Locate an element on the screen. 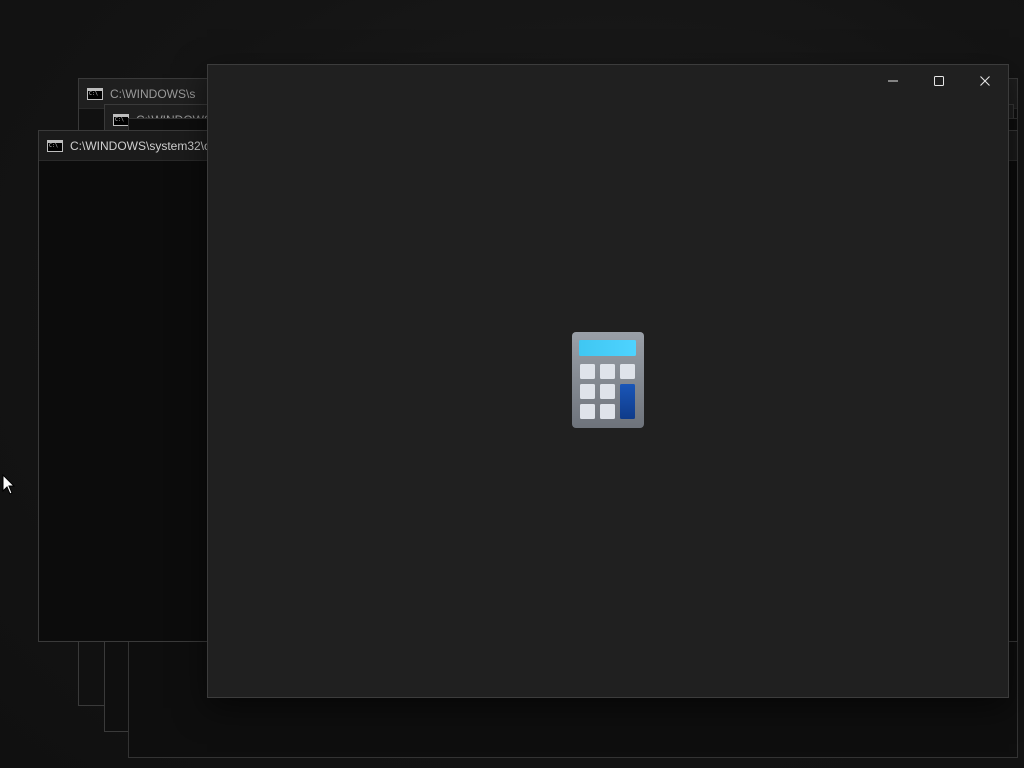 The height and width of the screenshot is (768, 1024). close-icon is located at coordinates (985, 81).